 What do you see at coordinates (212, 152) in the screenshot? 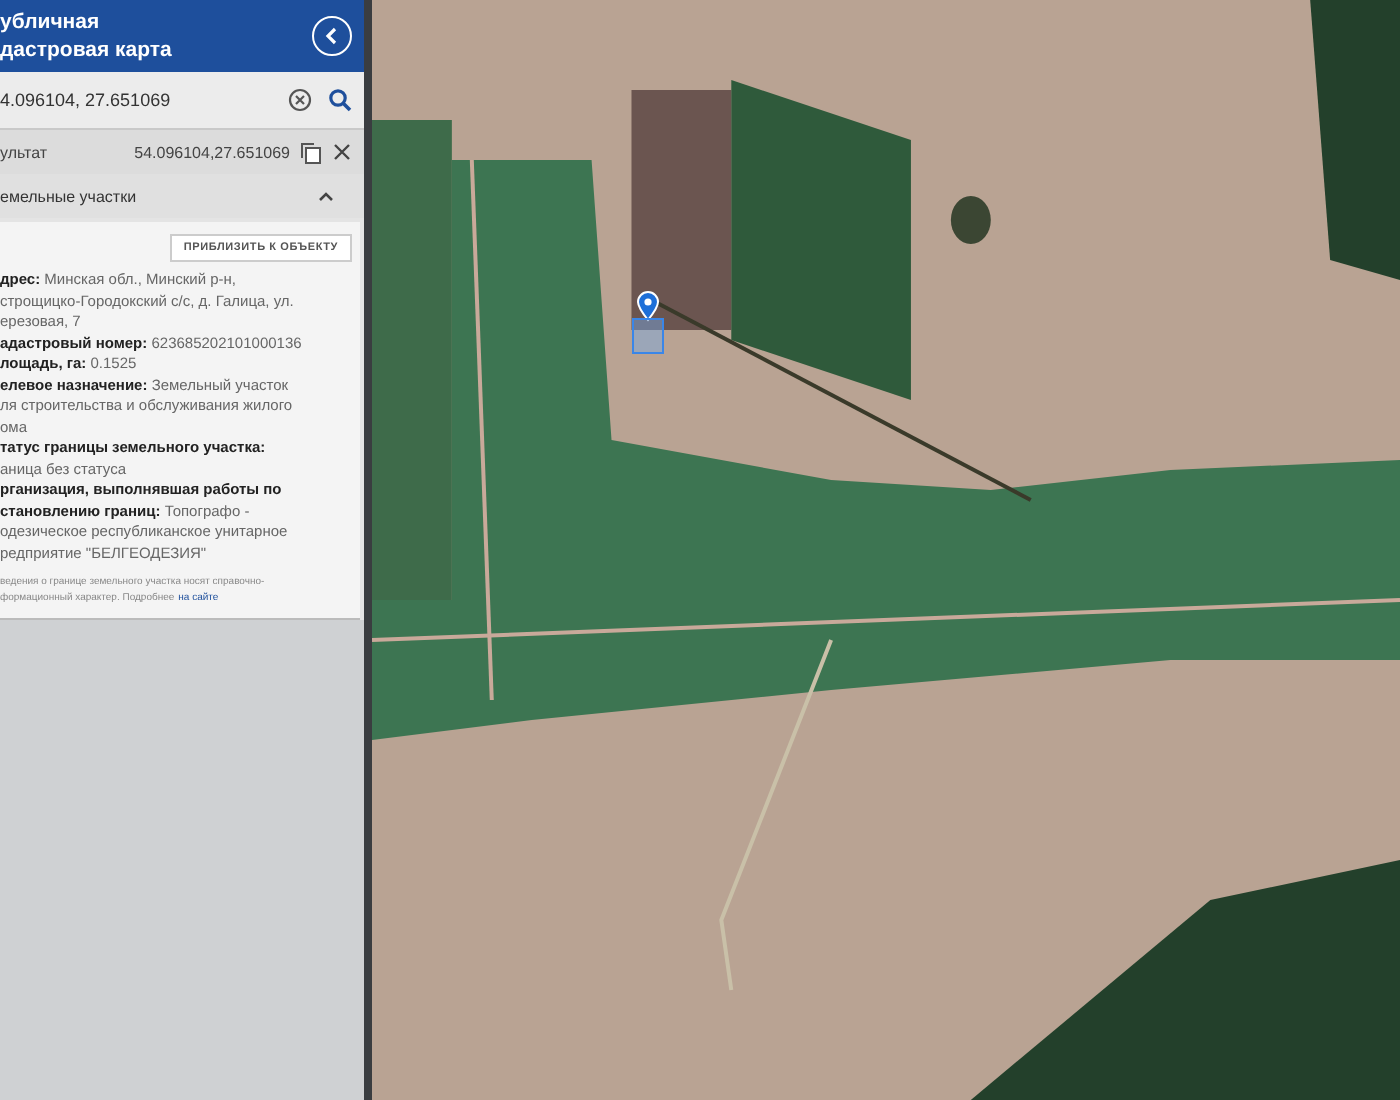
I see `result-coordinates: 54.096104,27.651069` at bounding box center [212, 152].